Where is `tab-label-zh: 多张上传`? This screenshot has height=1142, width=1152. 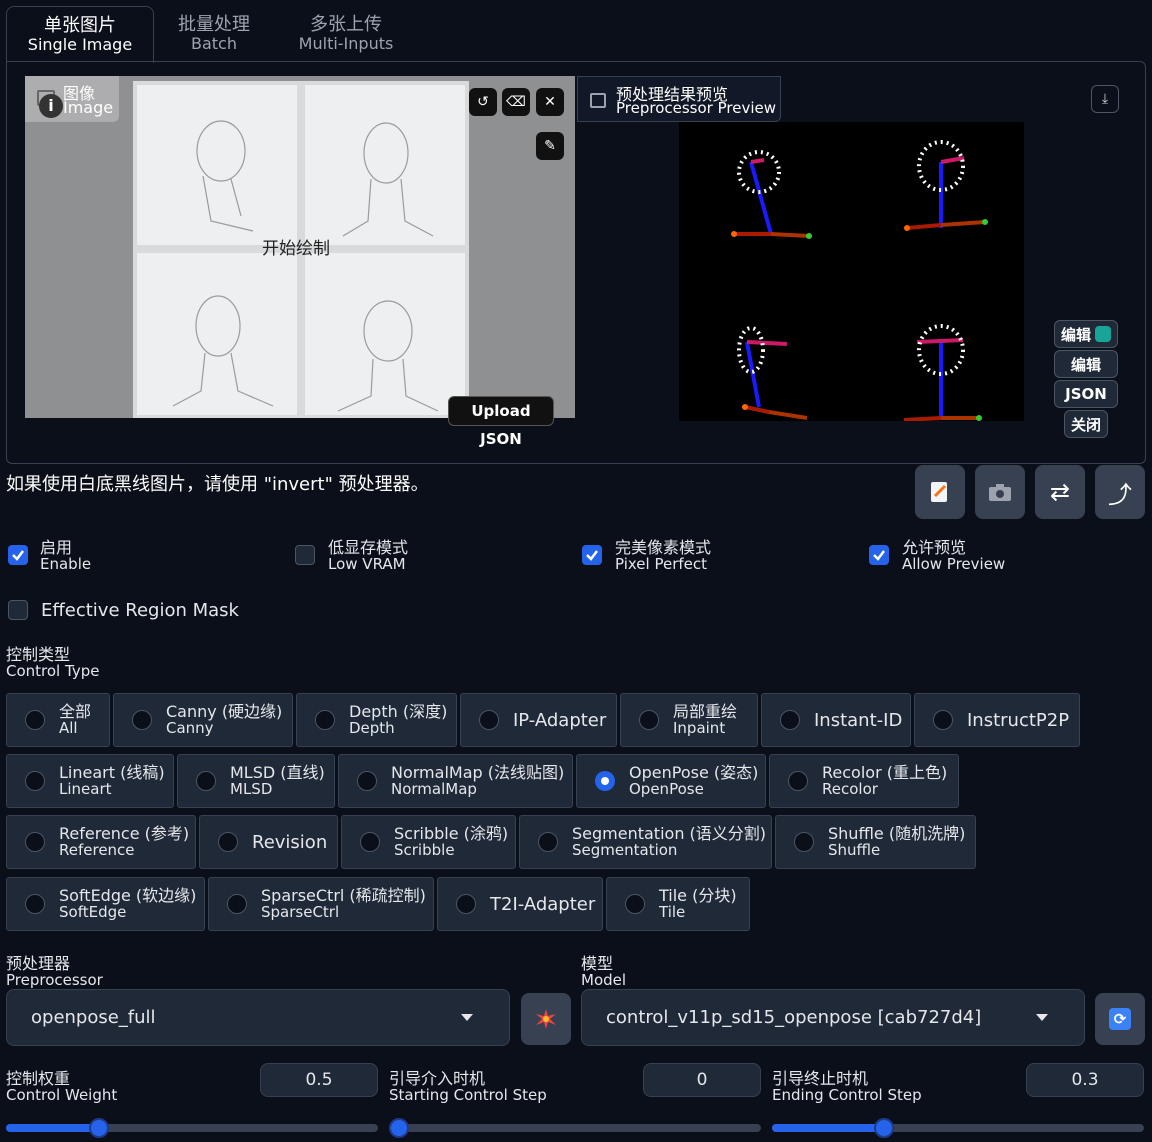
tab-label-zh: 多张上传 is located at coordinates (346, 24).